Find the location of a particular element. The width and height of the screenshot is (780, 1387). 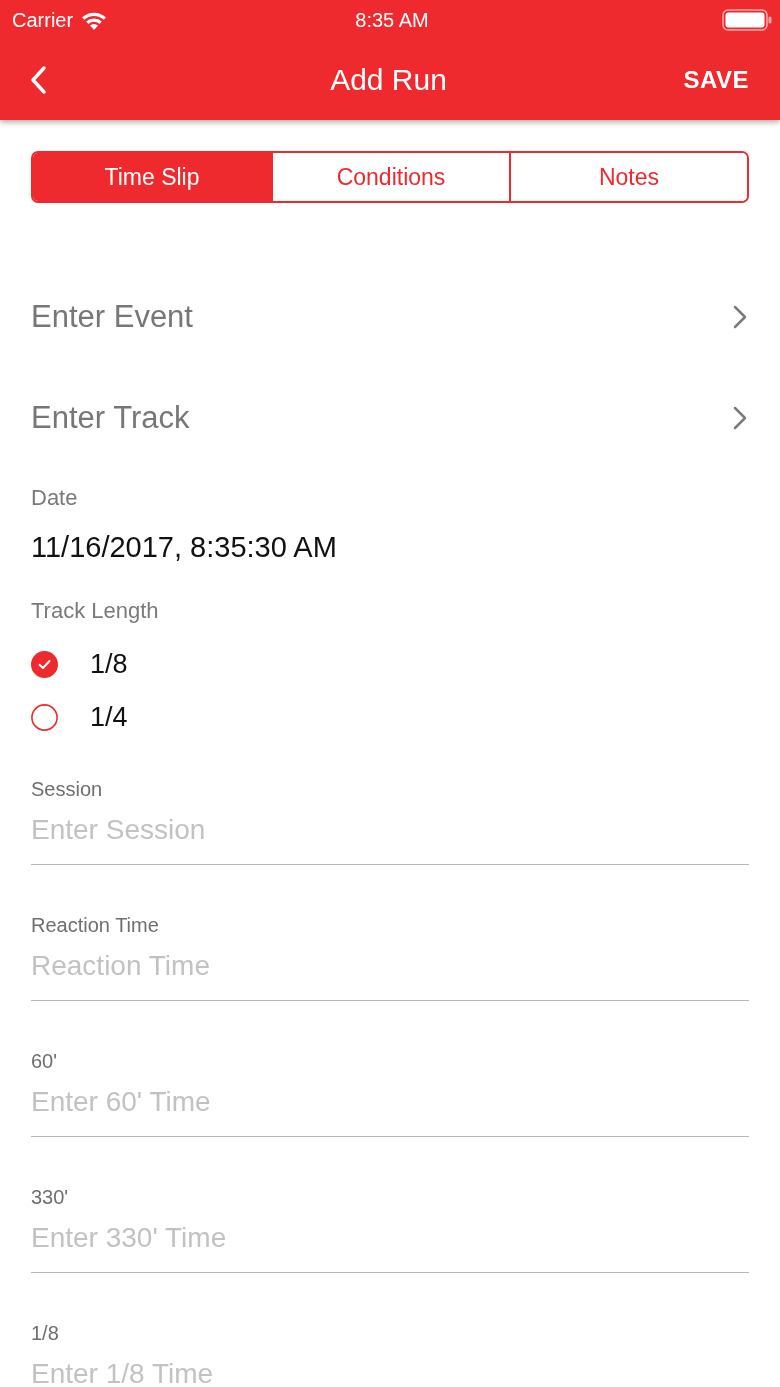

screen-title: Add Run is located at coordinates (388, 80).